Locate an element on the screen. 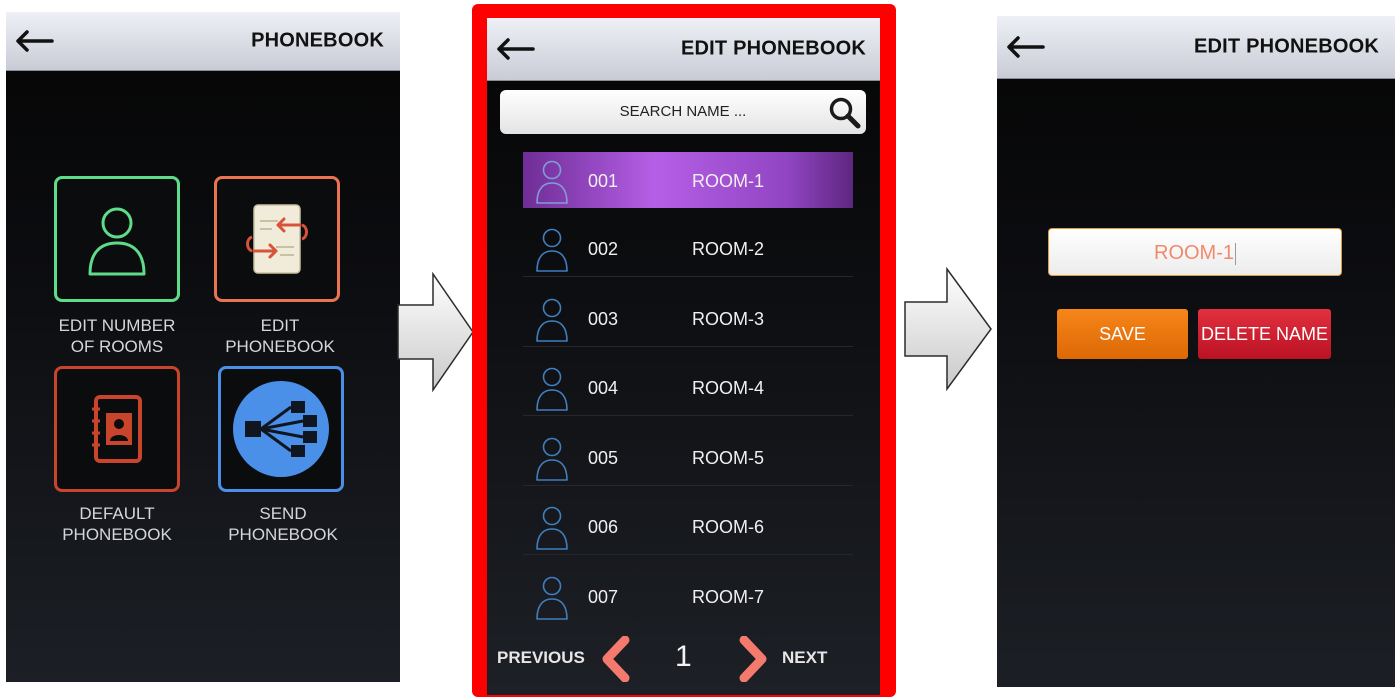 This screenshot has width=1397, height=697. tile-label-edit-number-of-rooms: EDIT NUMBER OF ROOMS is located at coordinates (117, 336).